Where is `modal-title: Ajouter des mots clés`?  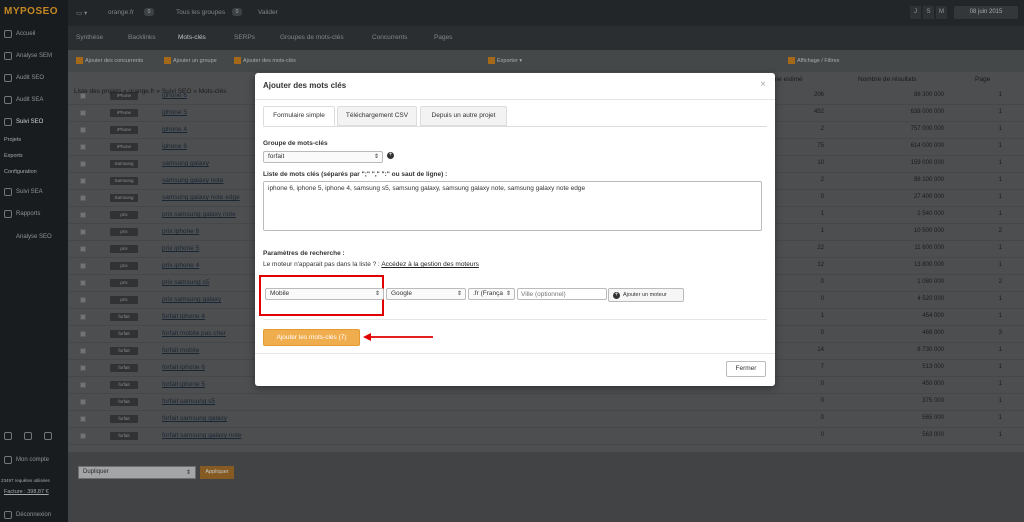
modal-title: Ajouter des mots clés is located at coordinates (305, 85).